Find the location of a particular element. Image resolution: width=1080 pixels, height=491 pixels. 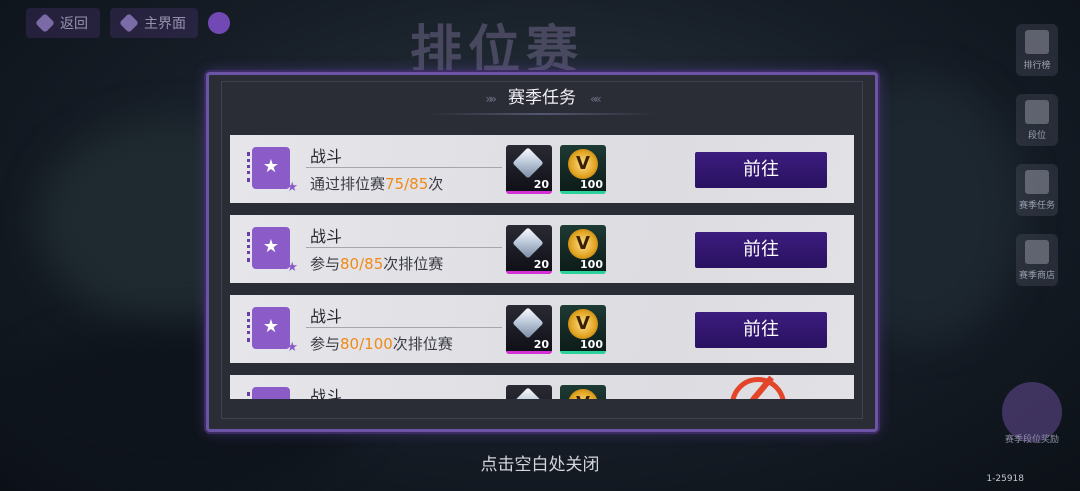

home-icon is located at coordinates (129, 23).